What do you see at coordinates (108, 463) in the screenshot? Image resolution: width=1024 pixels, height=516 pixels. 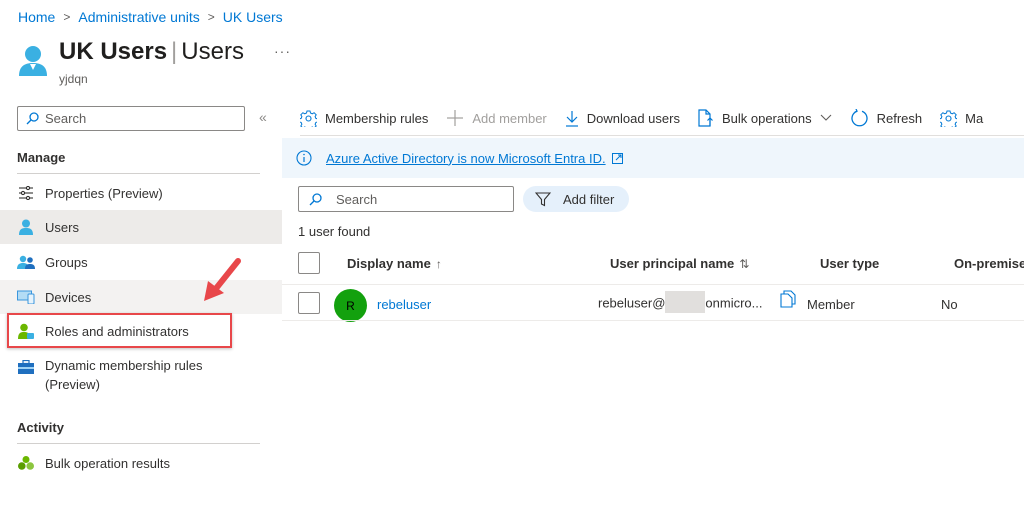 I see `sidebar-item-label: Bulk operation results` at bounding box center [108, 463].